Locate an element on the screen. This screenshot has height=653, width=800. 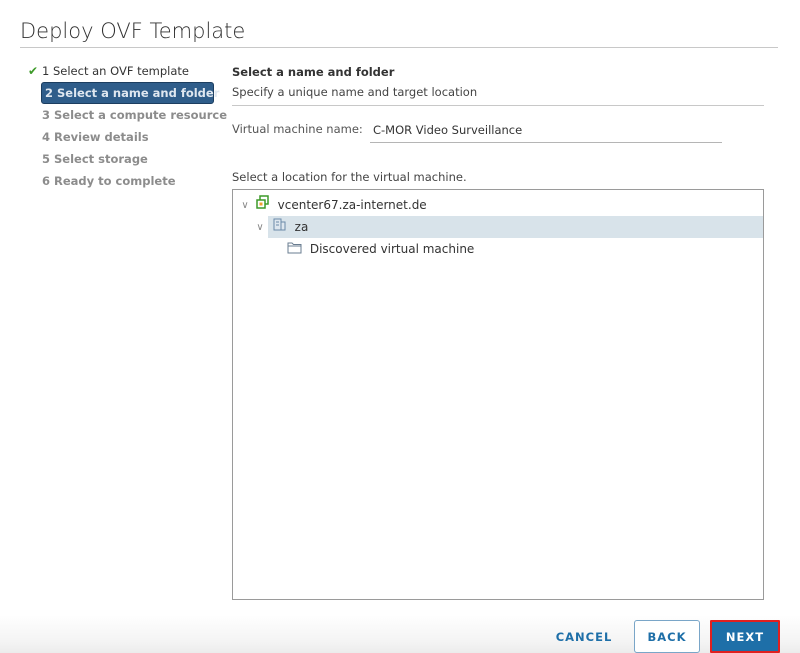
next-button: NEXT is located at coordinates (745, 636).